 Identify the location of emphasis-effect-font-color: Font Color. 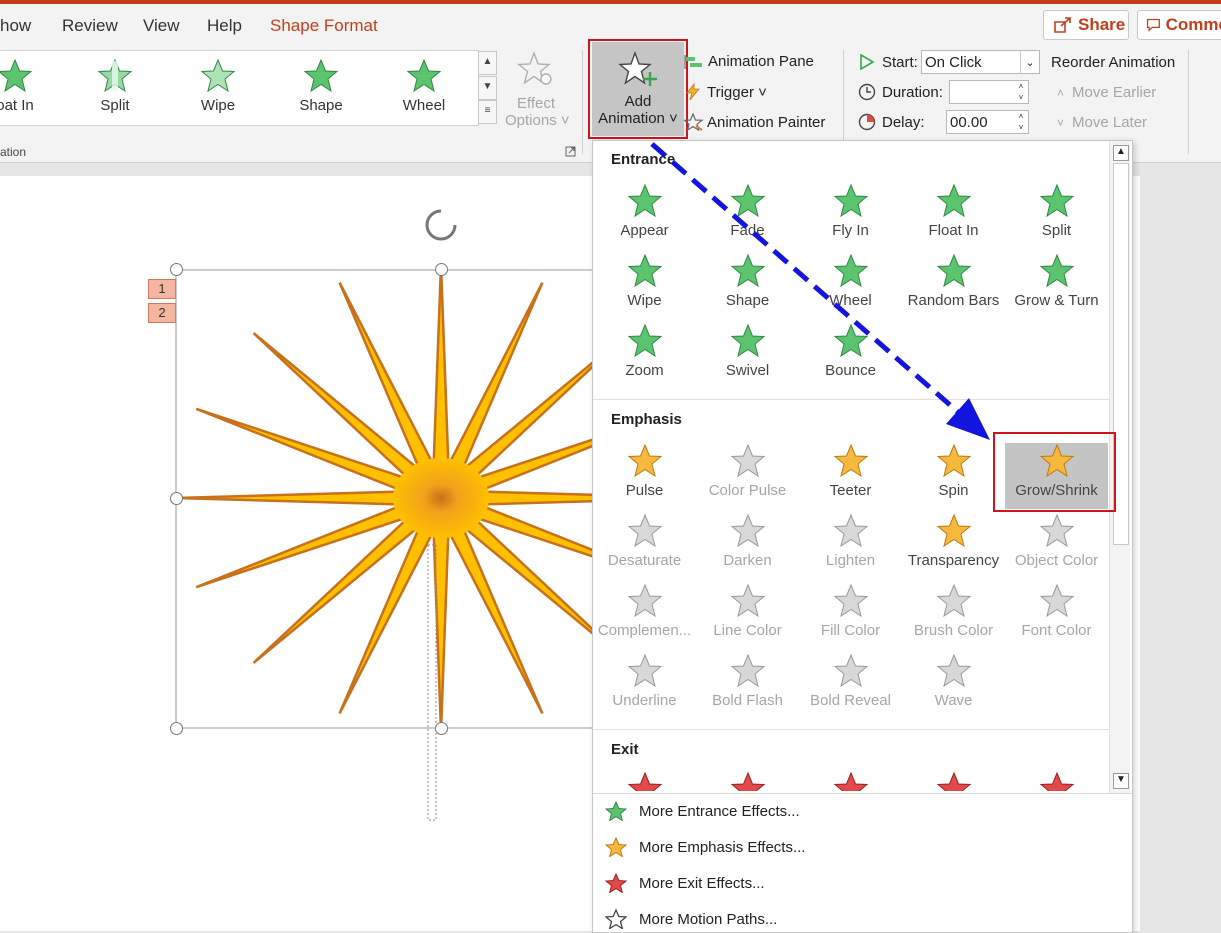
(1056, 616).